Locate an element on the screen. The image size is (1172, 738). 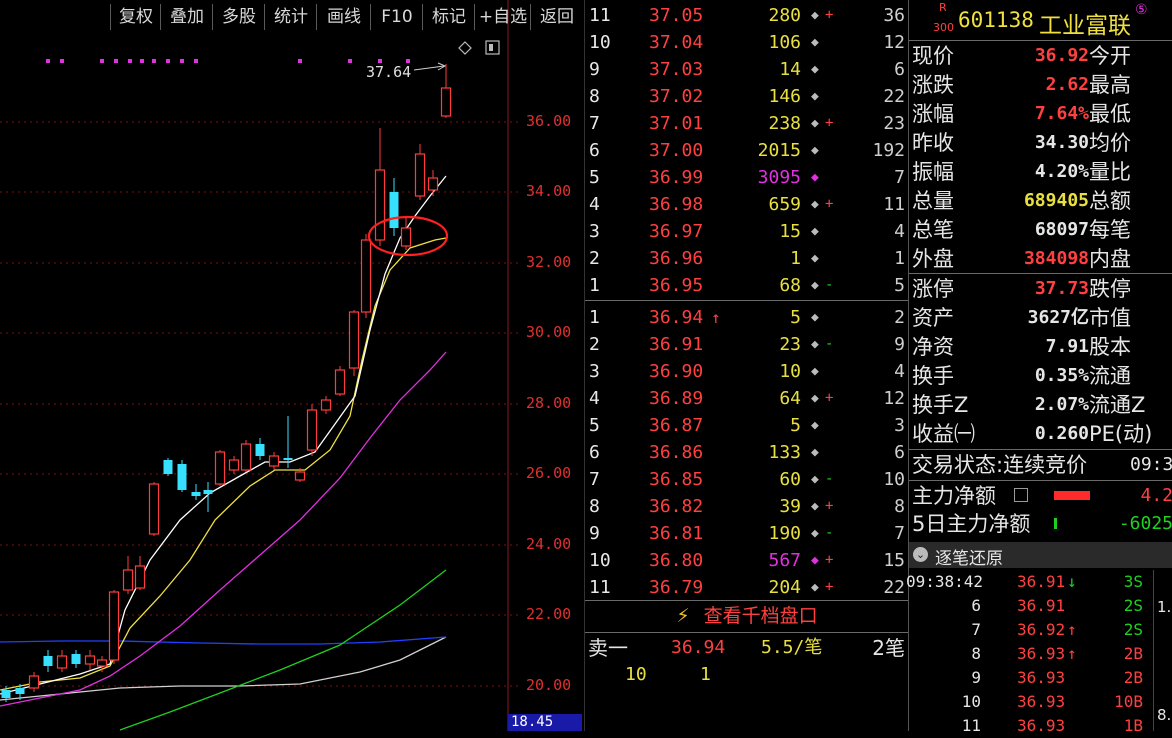
tick-row: 7 36.92 ↑ 2S is located at coordinates (1040, 630).